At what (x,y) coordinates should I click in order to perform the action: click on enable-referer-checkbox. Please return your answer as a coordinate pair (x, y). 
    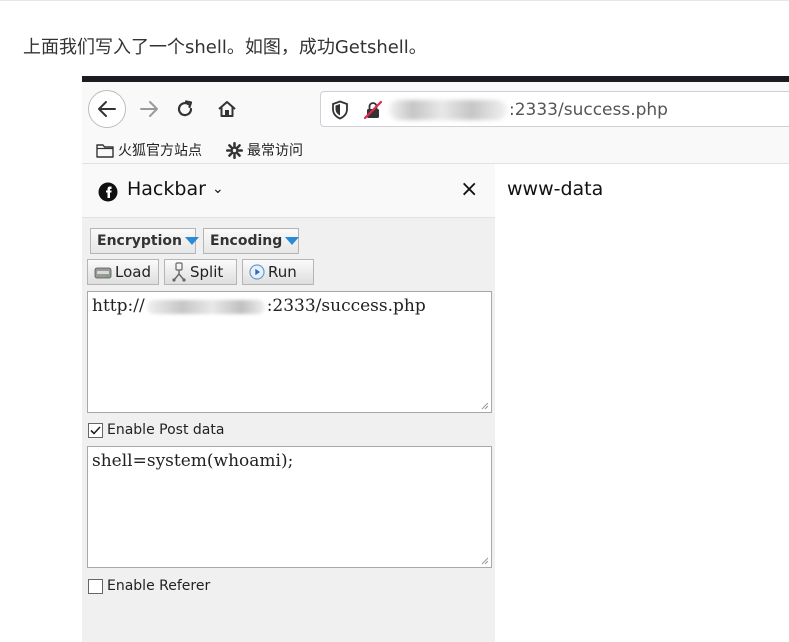
    Looking at the image, I should click on (95, 586).